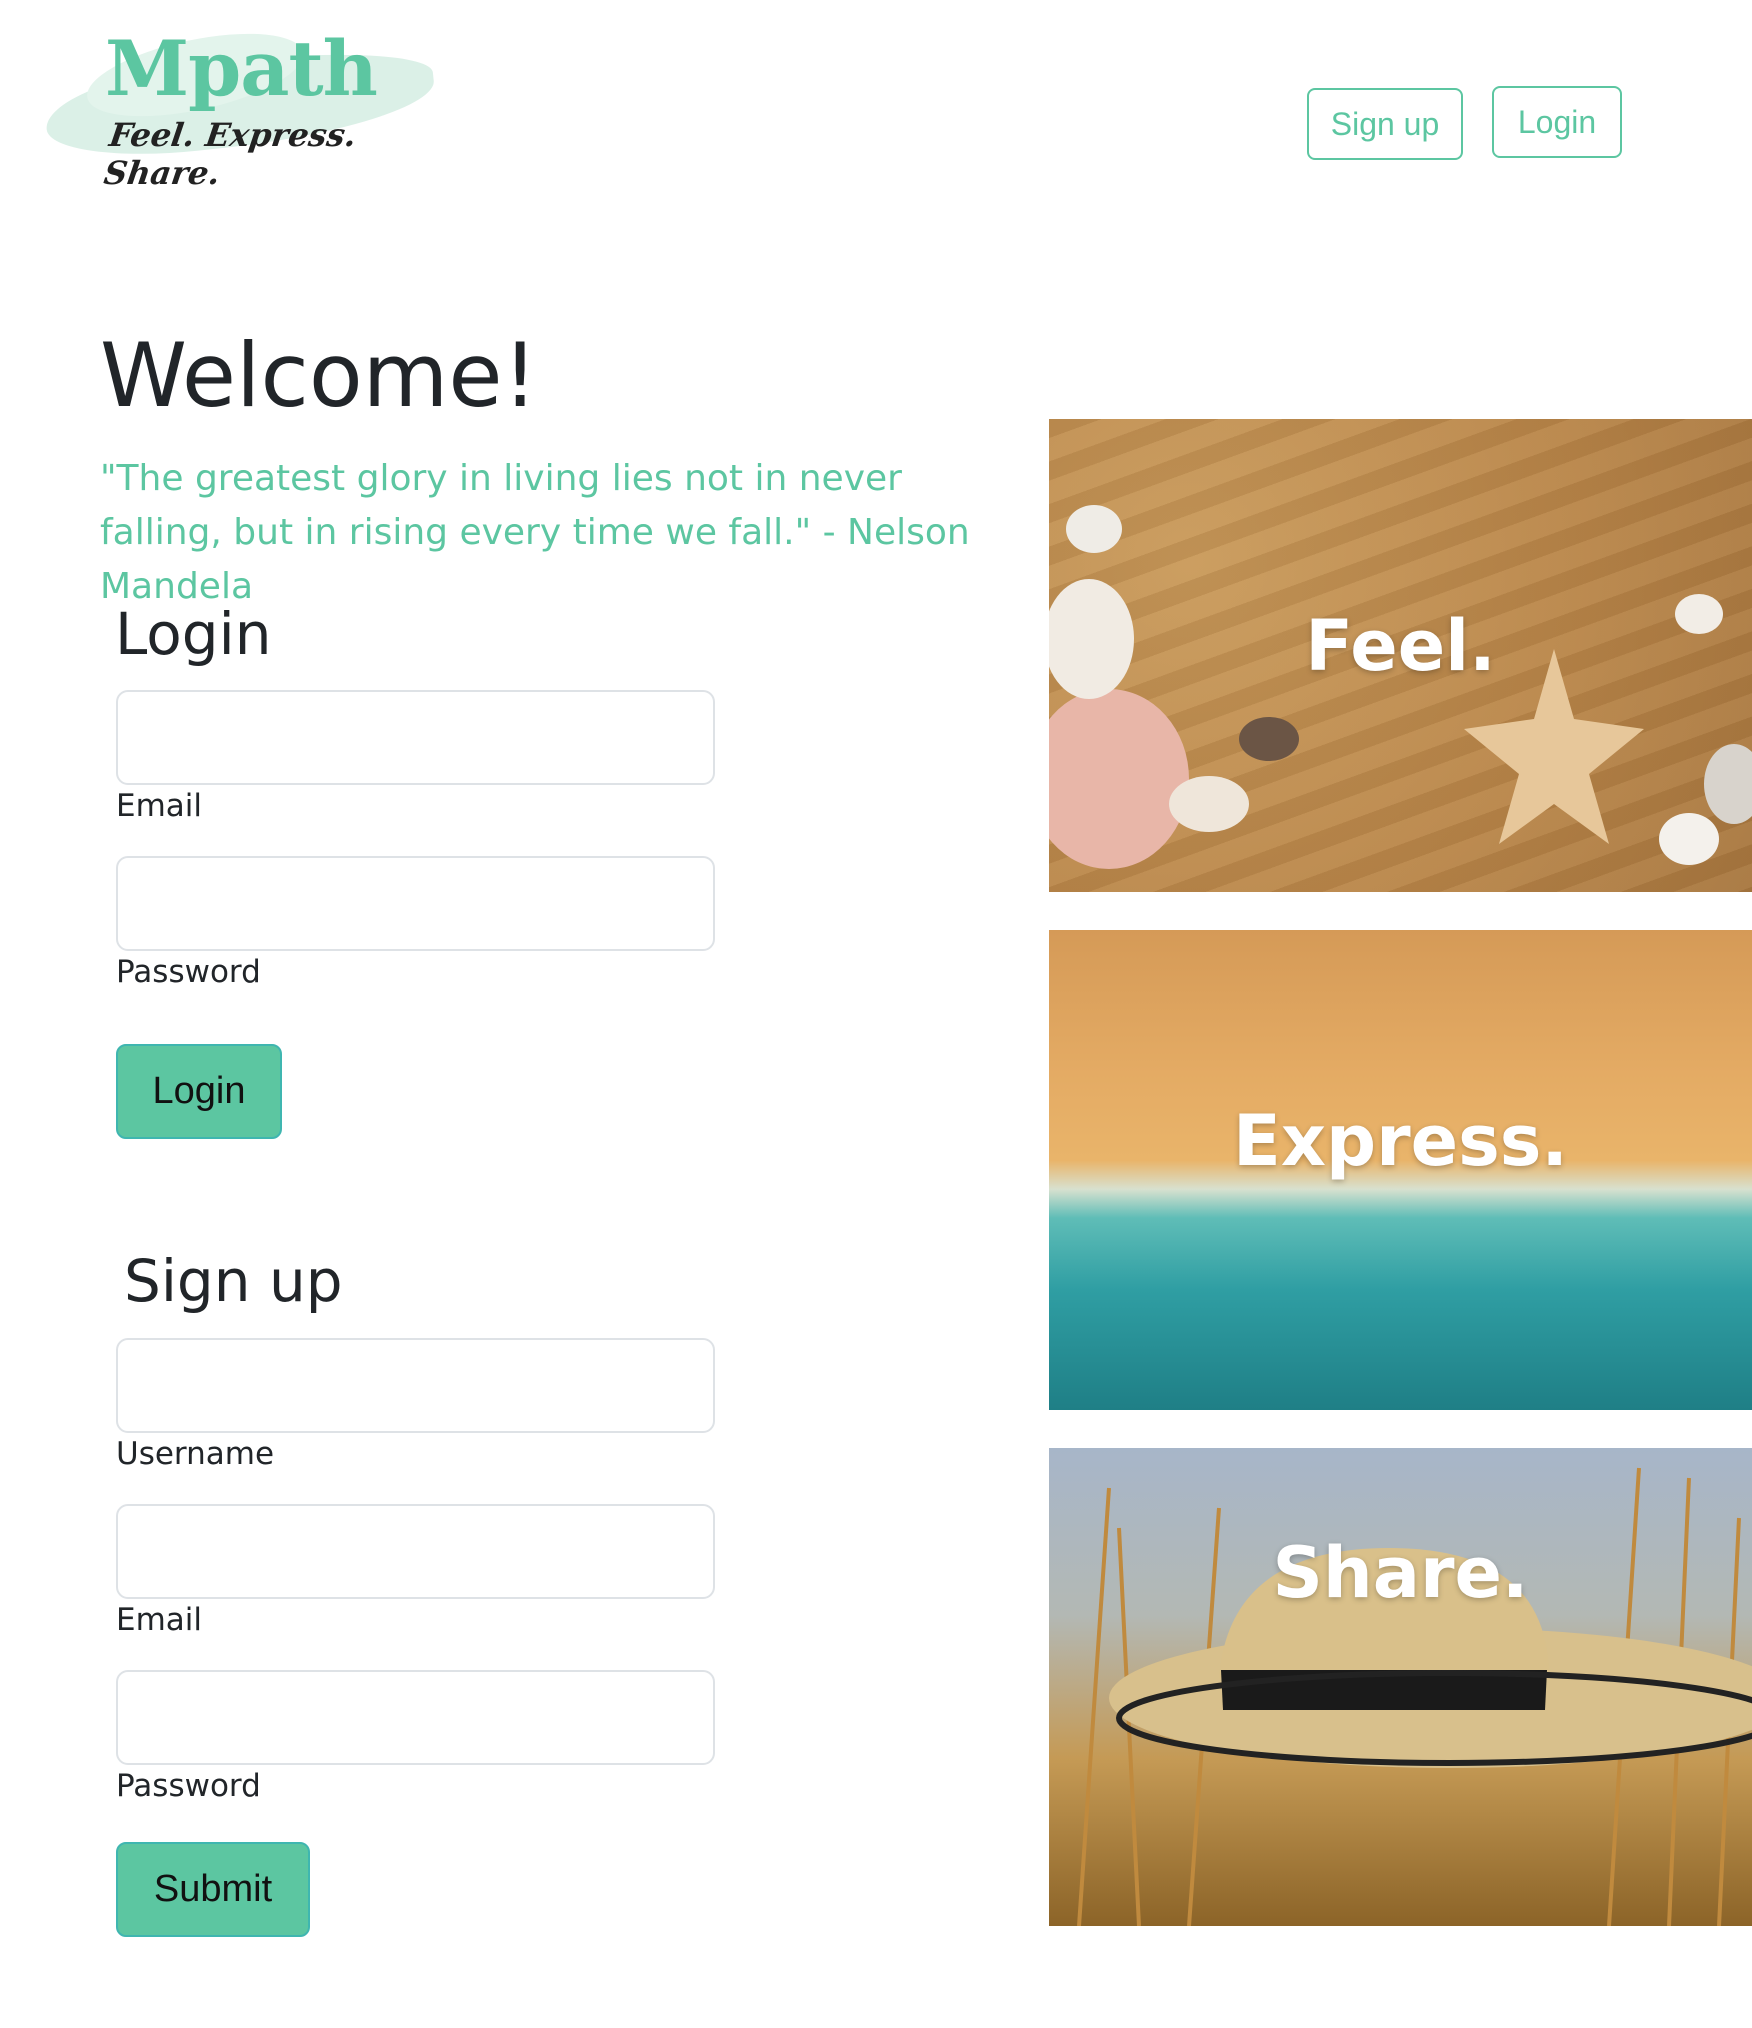 The width and height of the screenshot is (1752, 2028). I want to click on express-caption: Express., so click(1400, 1141).